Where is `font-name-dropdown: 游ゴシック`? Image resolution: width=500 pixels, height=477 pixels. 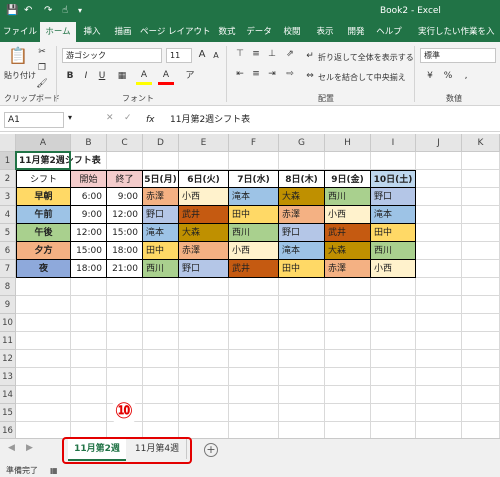
font-name-dropdown: 游ゴシック is located at coordinates (112, 55).